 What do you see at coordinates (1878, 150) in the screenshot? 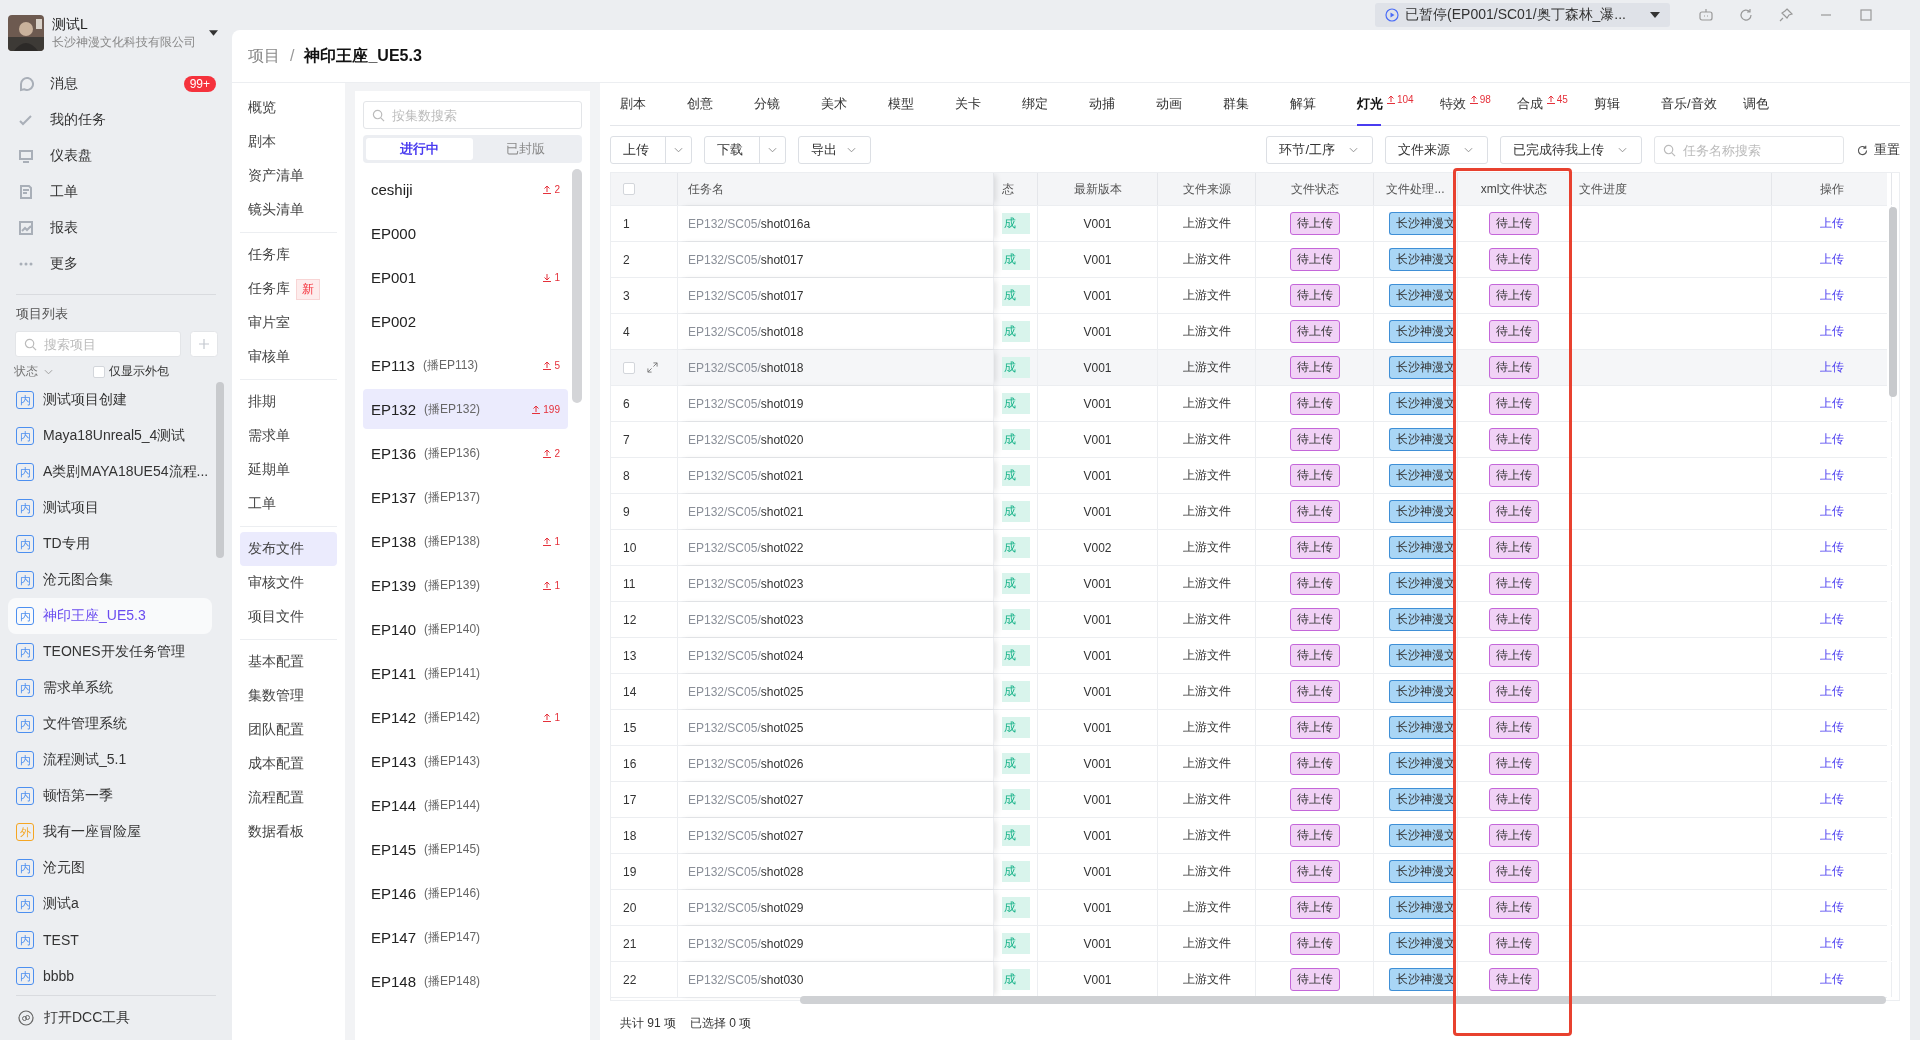
I see `reset-button: 重置` at bounding box center [1878, 150].